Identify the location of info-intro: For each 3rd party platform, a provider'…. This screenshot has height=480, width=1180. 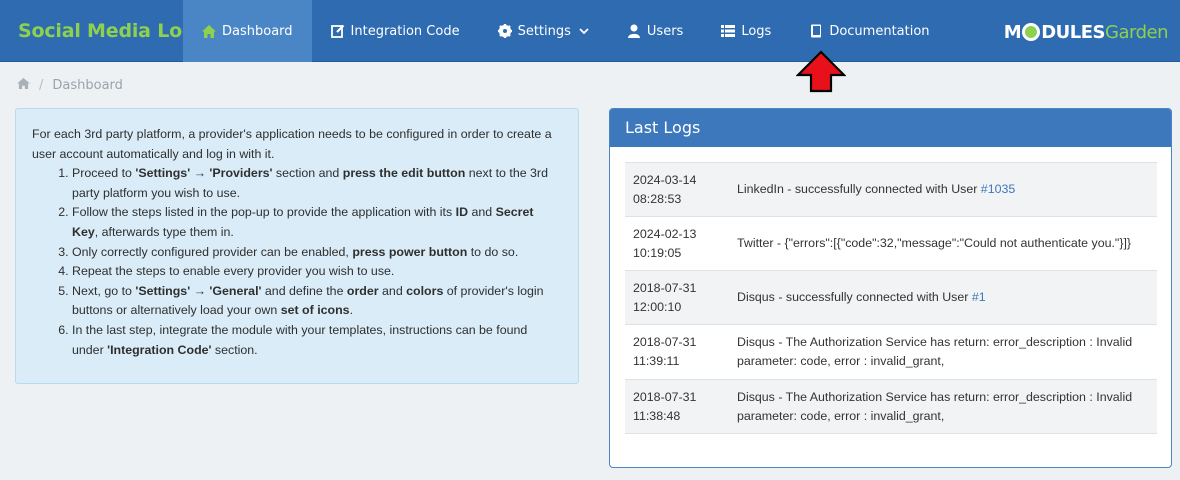
(292, 144).